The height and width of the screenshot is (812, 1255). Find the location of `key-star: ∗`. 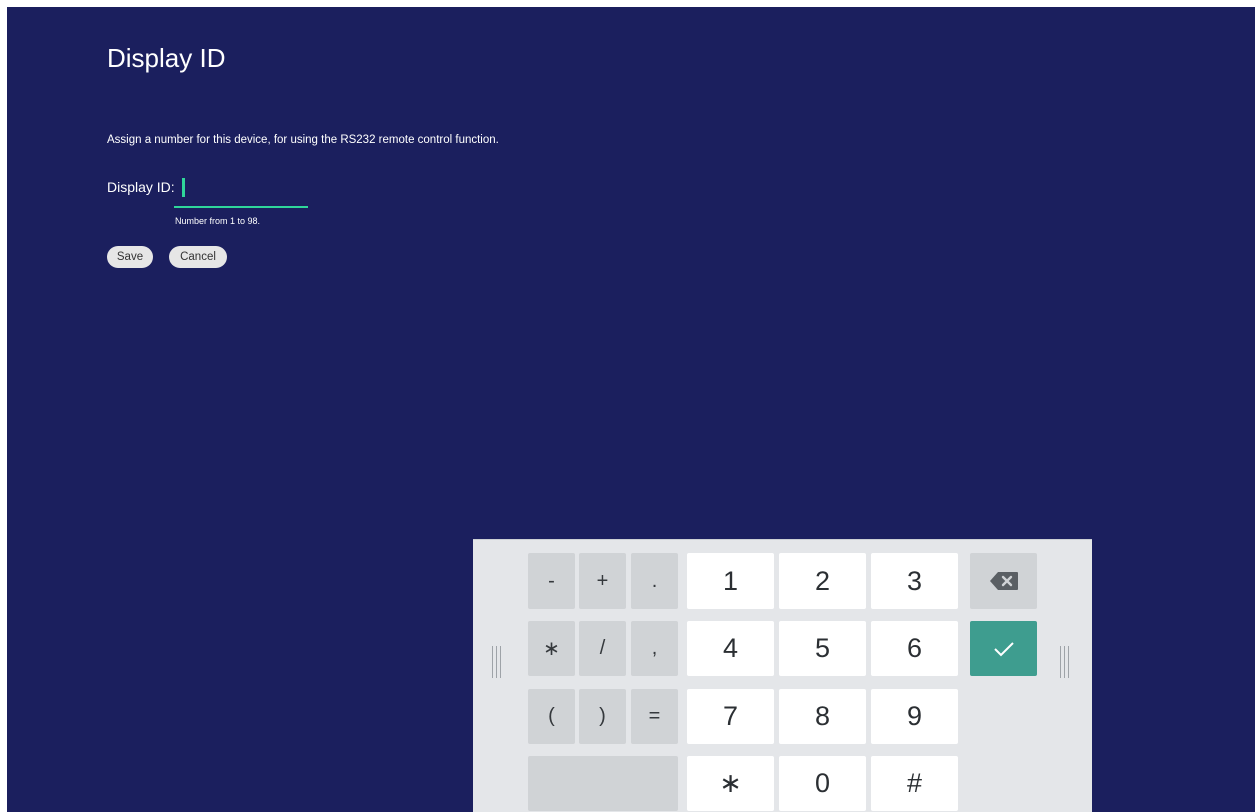

key-star: ∗ is located at coordinates (730, 783).